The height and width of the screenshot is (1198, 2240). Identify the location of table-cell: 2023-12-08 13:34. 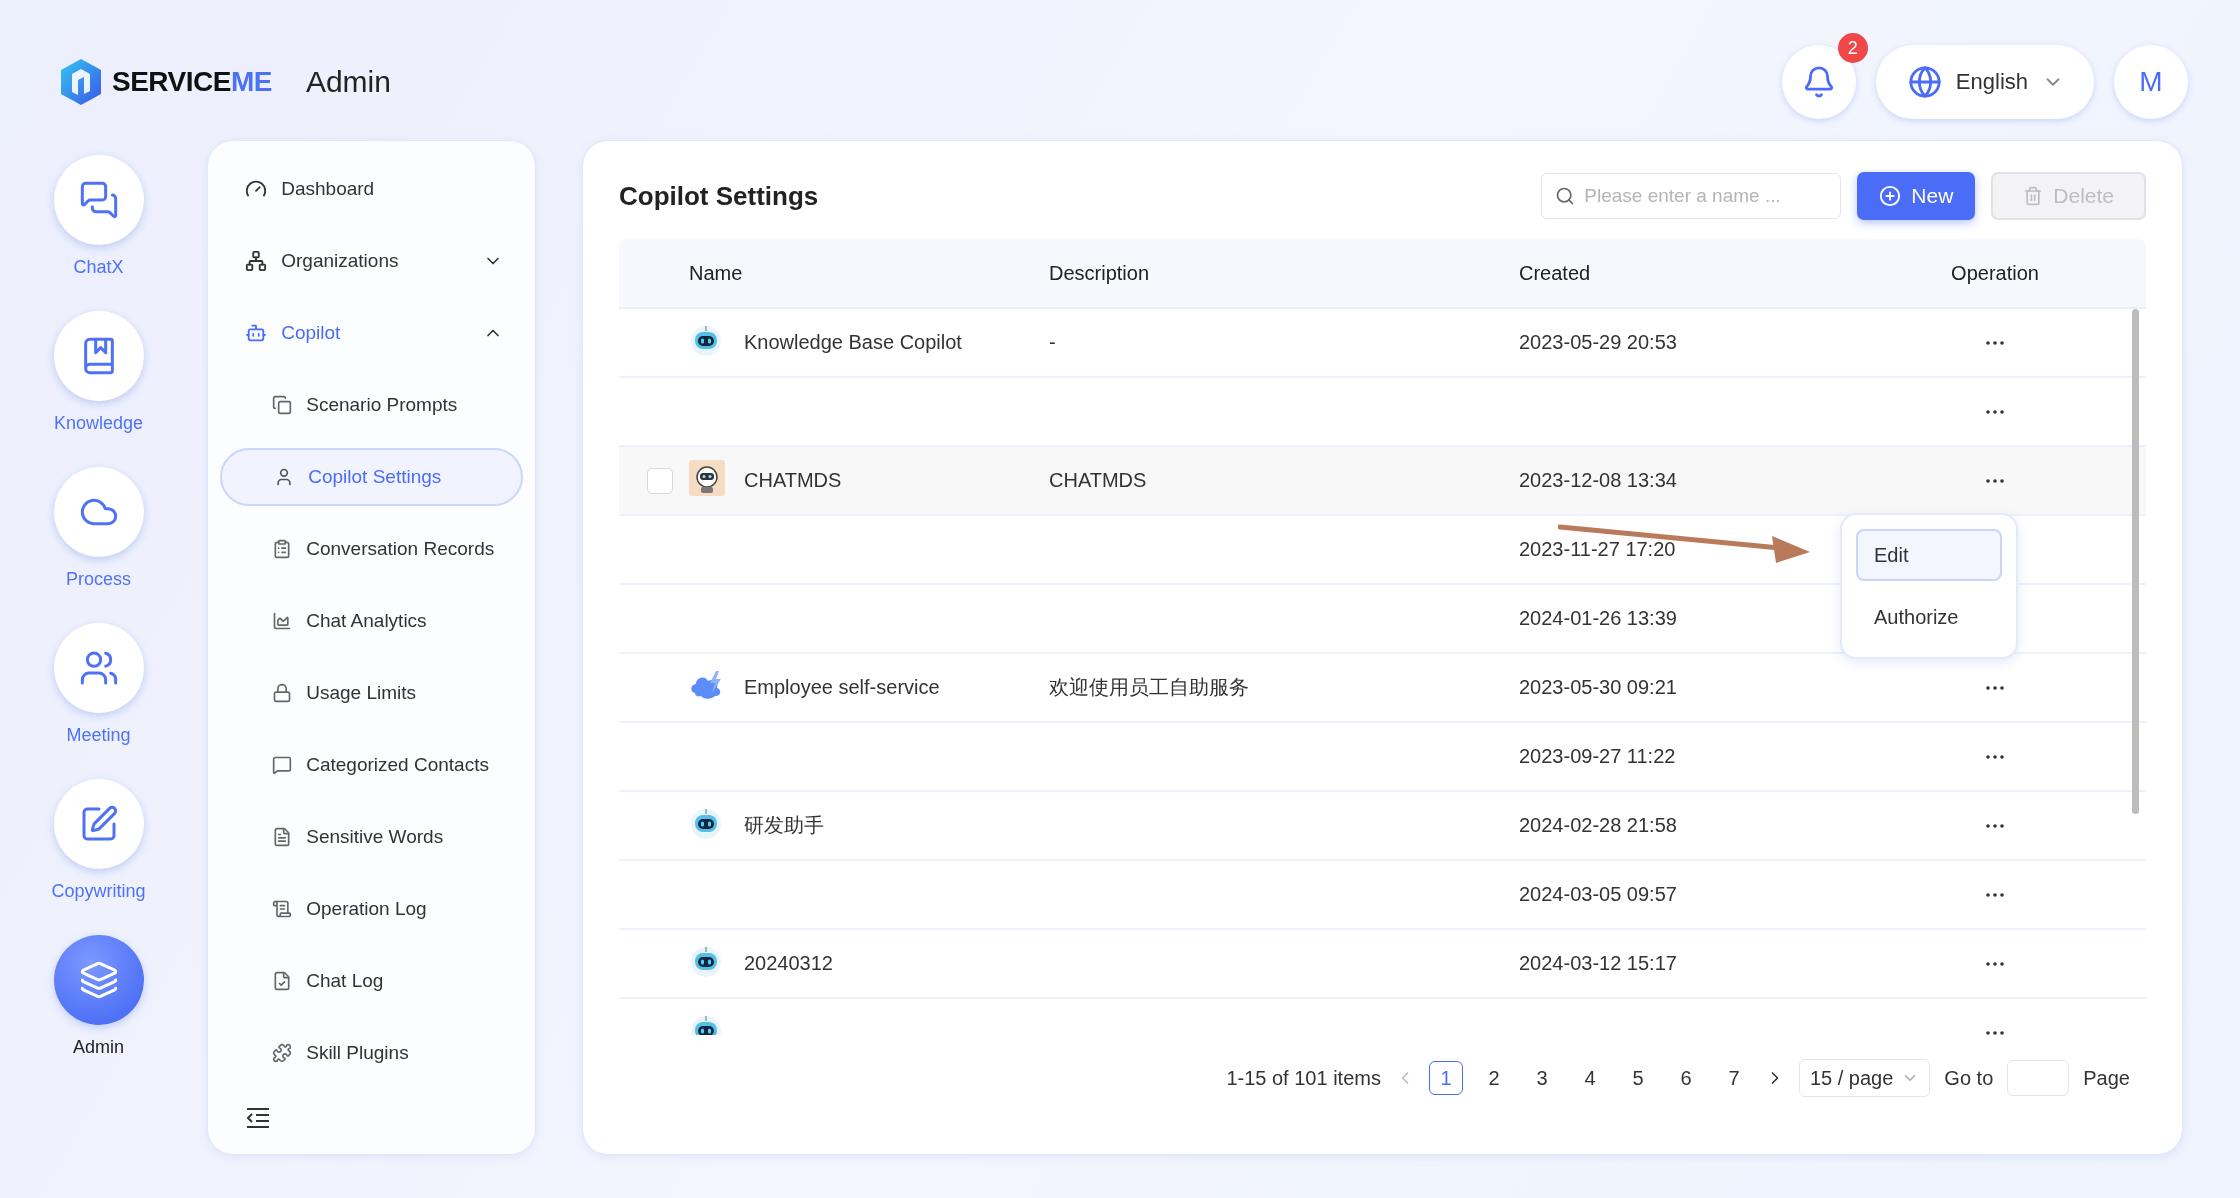
(1598, 480).